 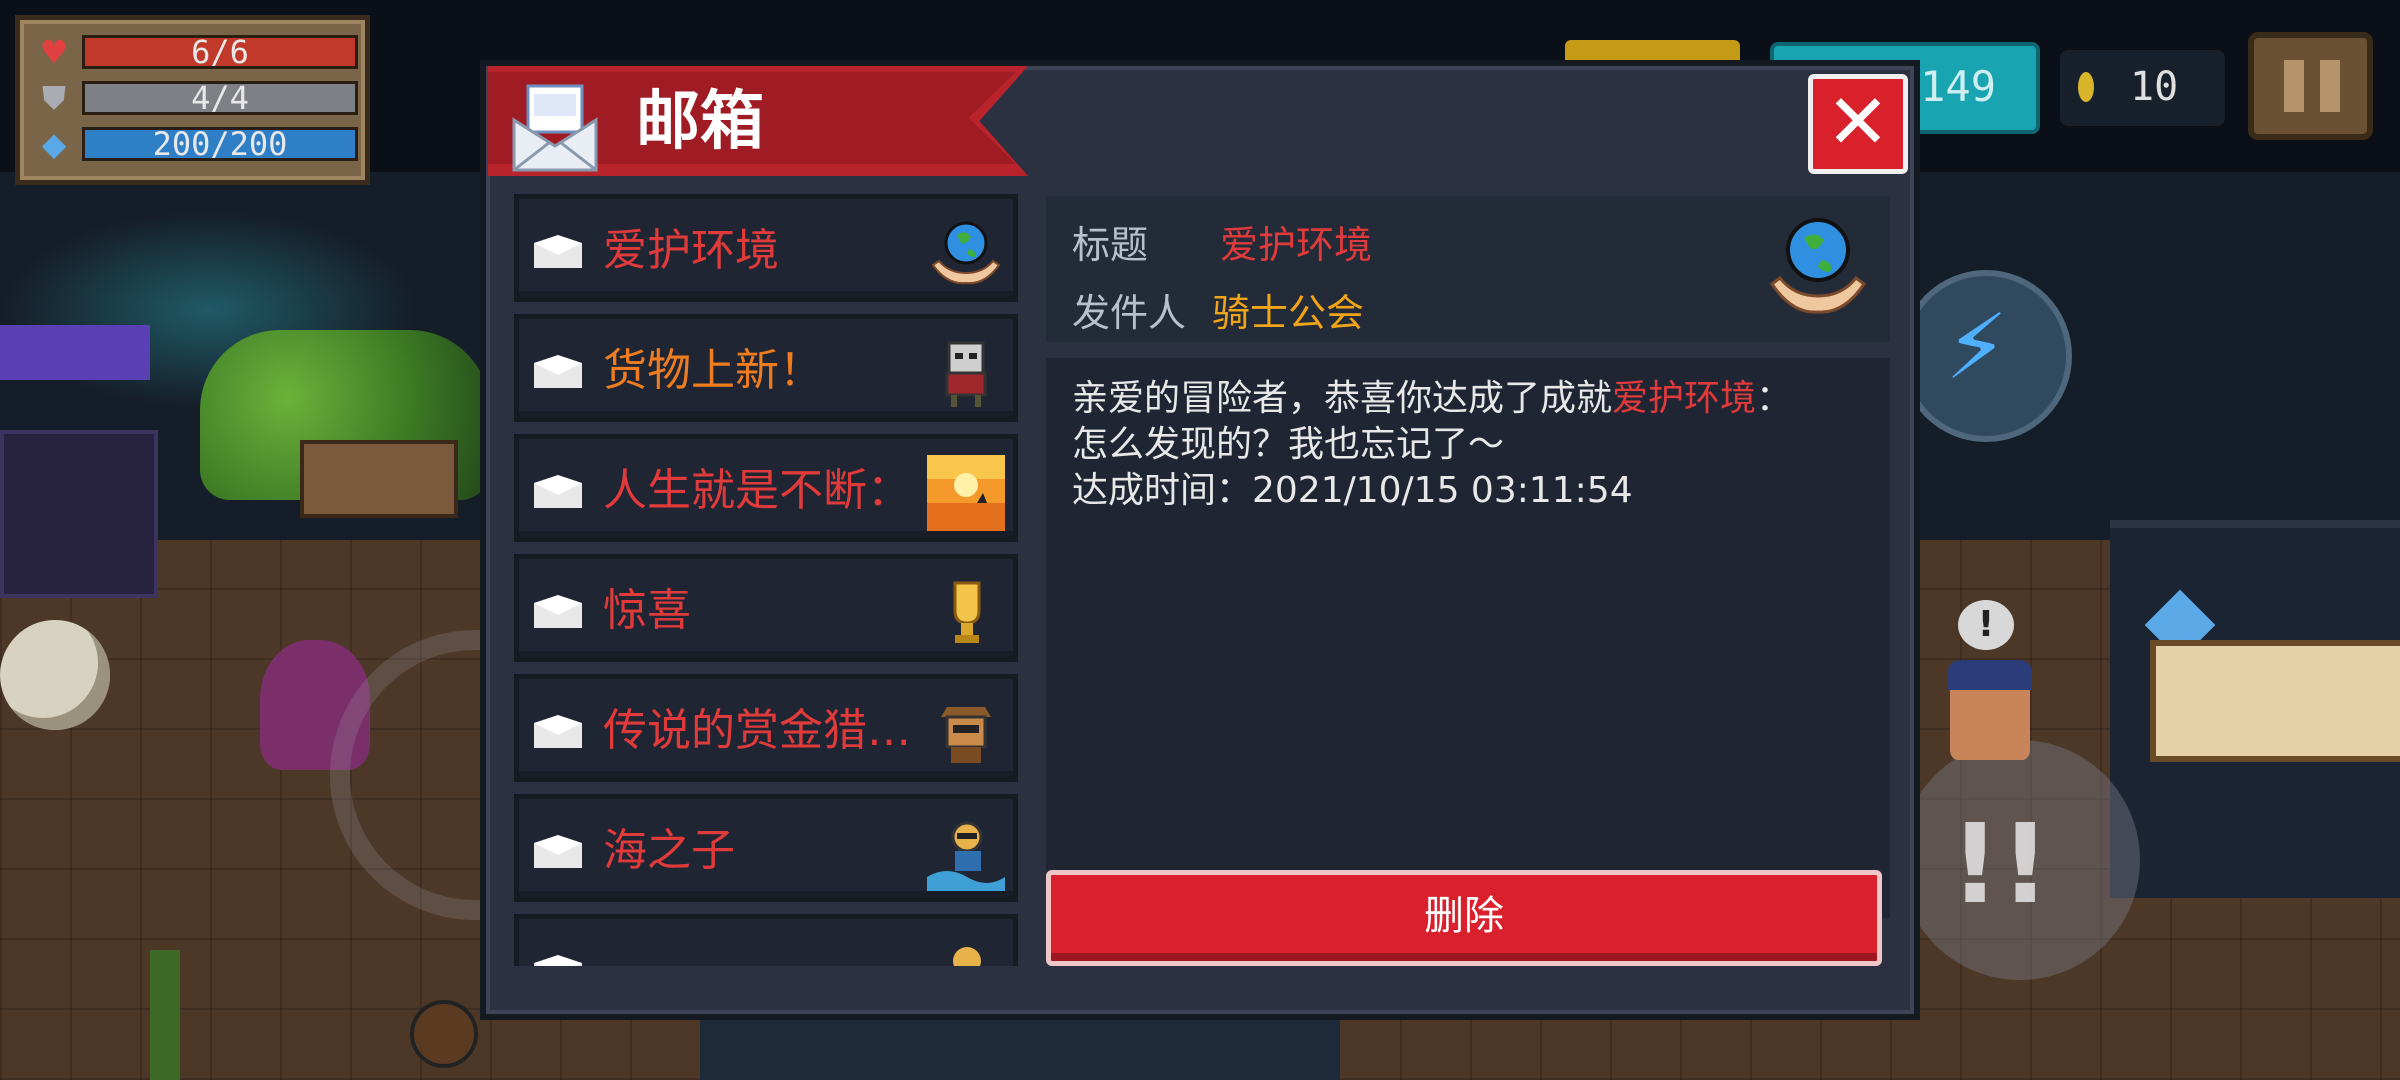 I want to click on pause-icon-bar, so click(x=2330, y=86).